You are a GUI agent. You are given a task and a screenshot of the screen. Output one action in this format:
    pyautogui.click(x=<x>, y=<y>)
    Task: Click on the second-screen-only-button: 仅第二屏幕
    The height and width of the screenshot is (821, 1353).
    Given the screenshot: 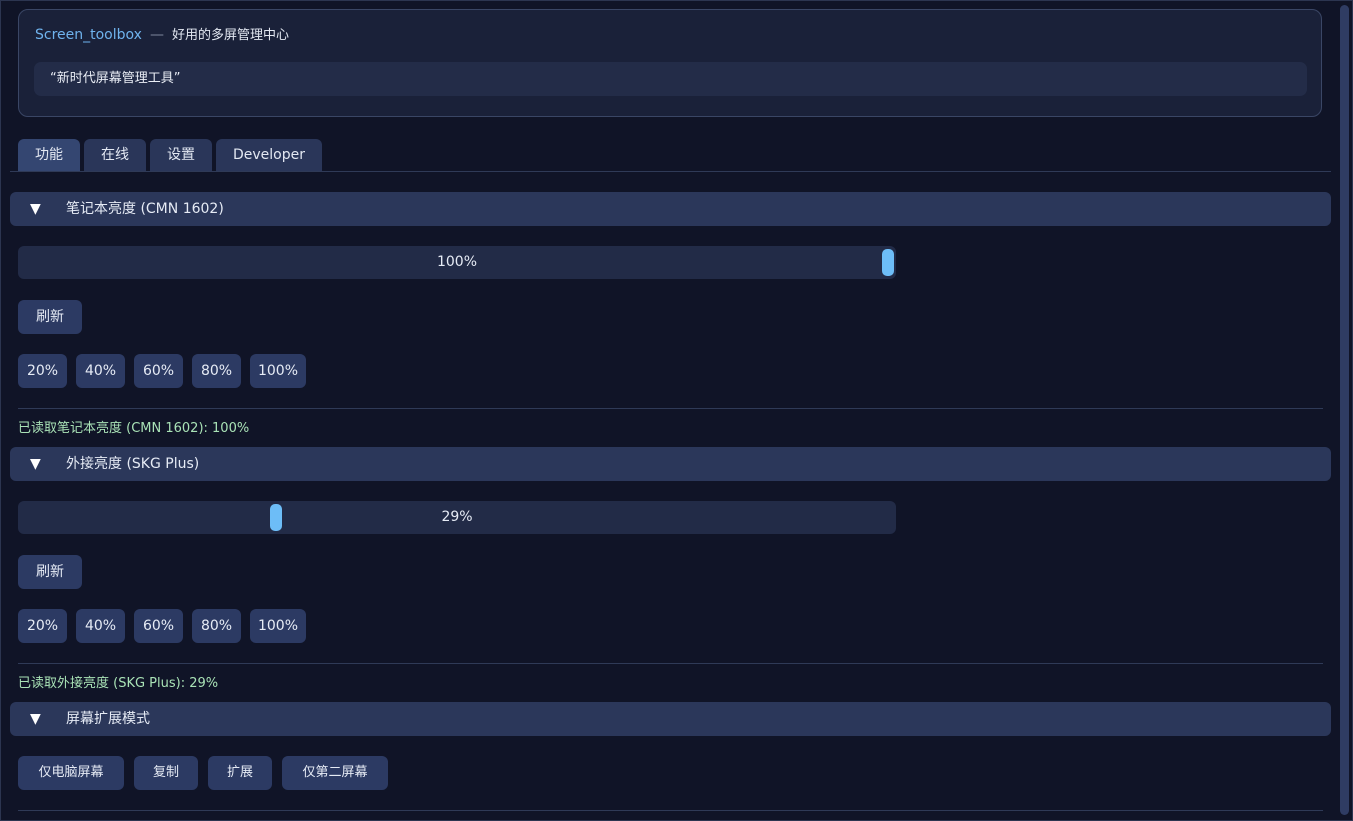 What is the action you would take?
    pyautogui.click(x=335, y=773)
    